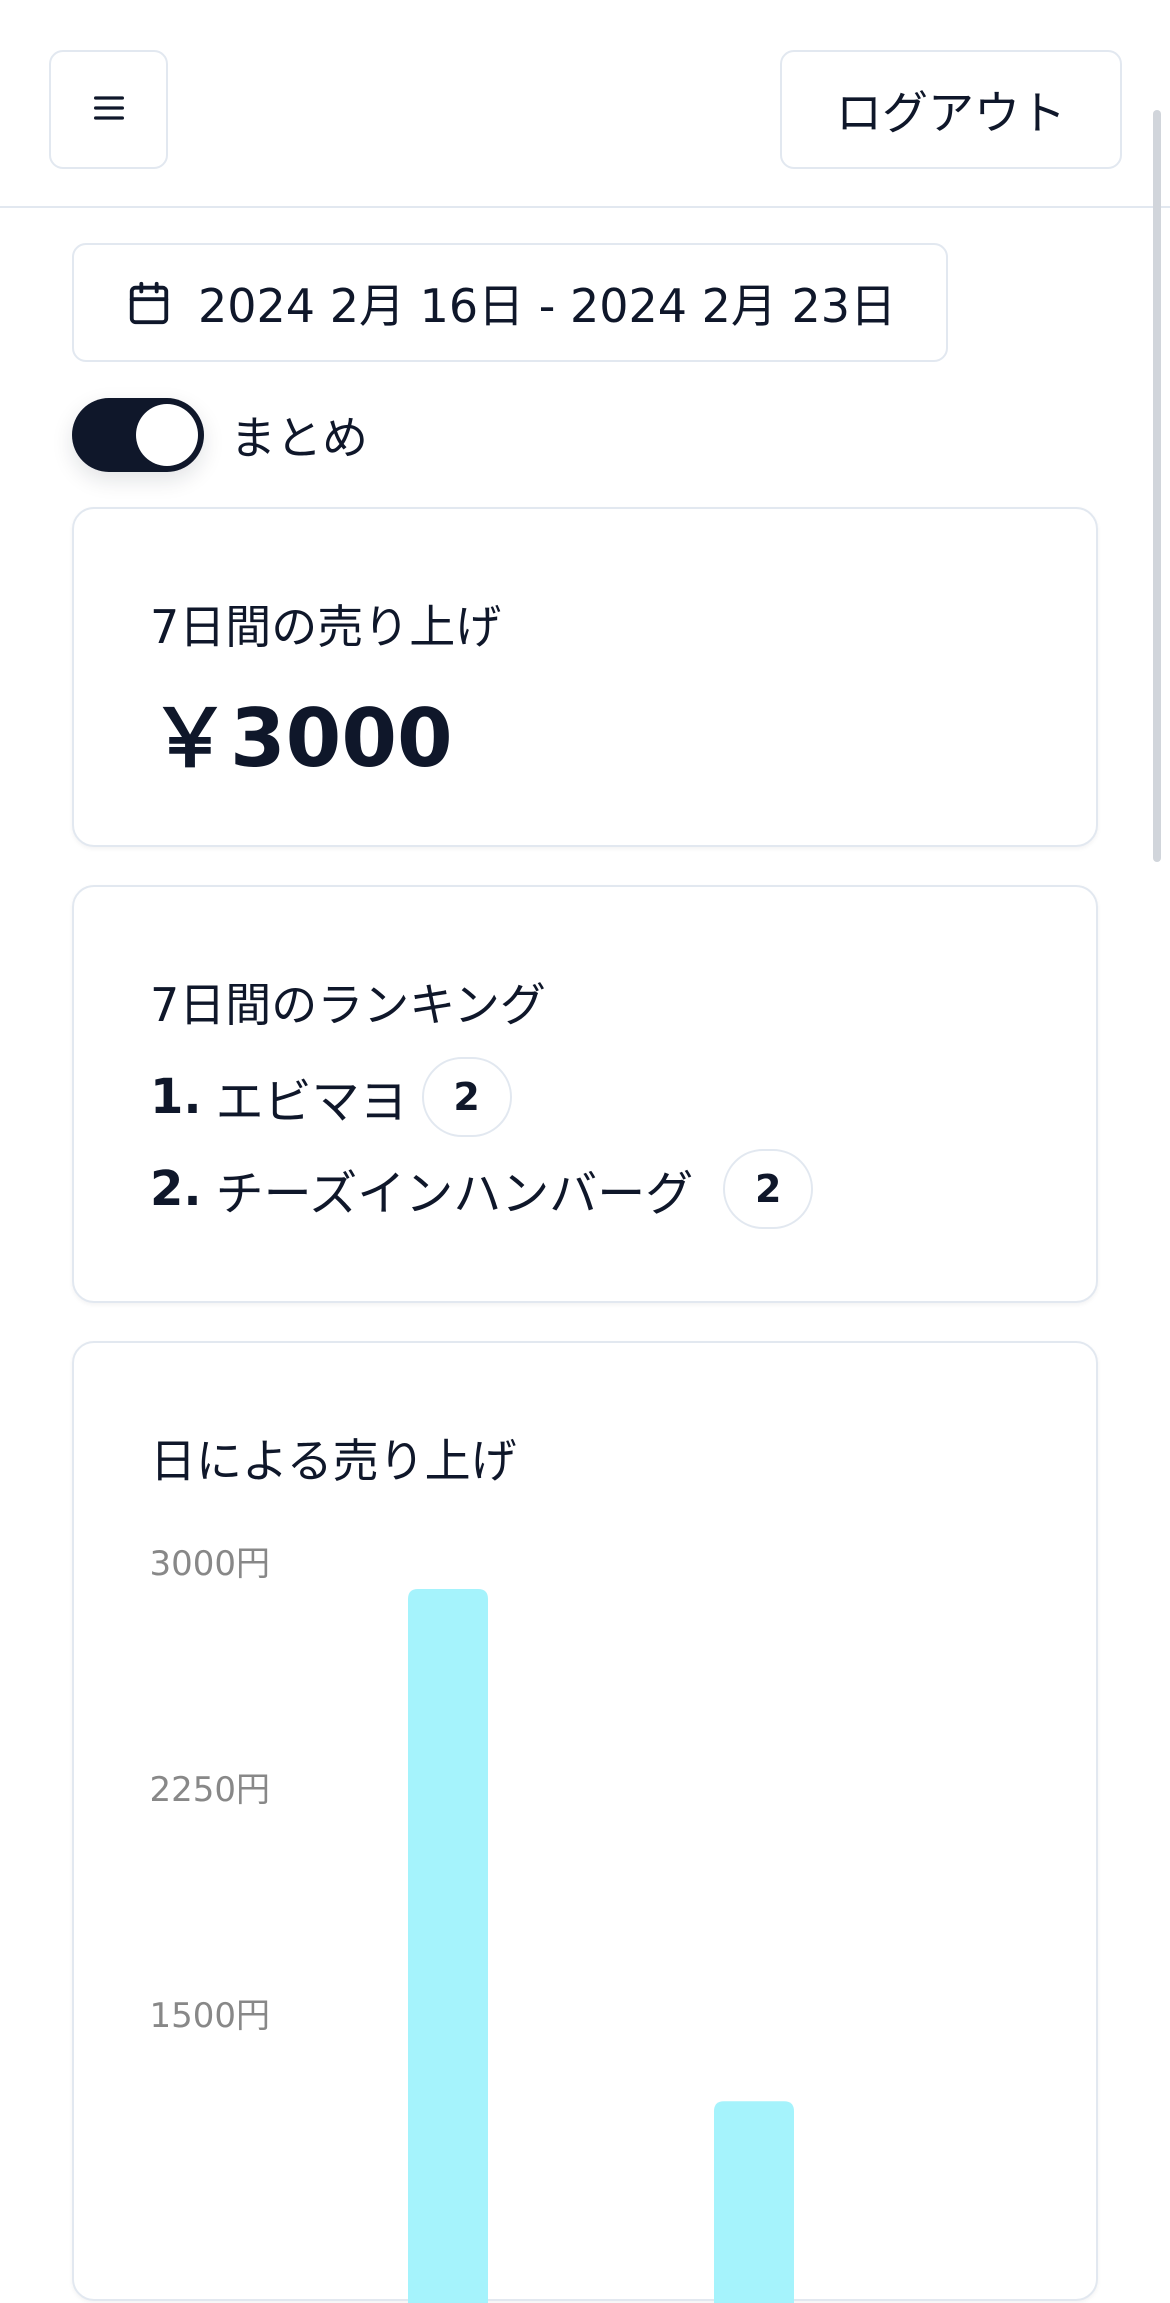 The width and height of the screenshot is (1170, 2303). Describe the element at coordinates (299, 438) in the screenshot. I see `summary-toggle-label: まとめ` at that location.